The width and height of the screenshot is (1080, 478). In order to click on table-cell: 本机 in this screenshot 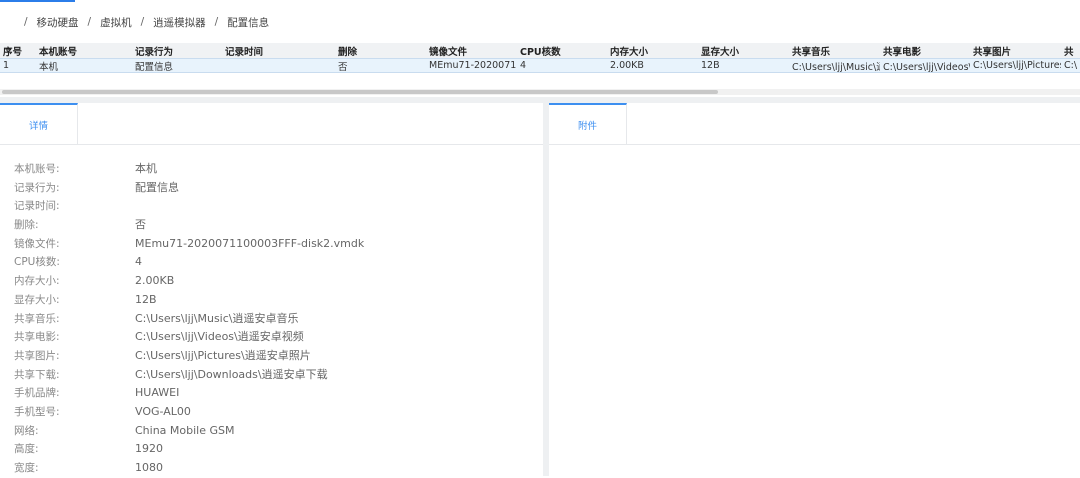, I will do `click(49, 67)`.